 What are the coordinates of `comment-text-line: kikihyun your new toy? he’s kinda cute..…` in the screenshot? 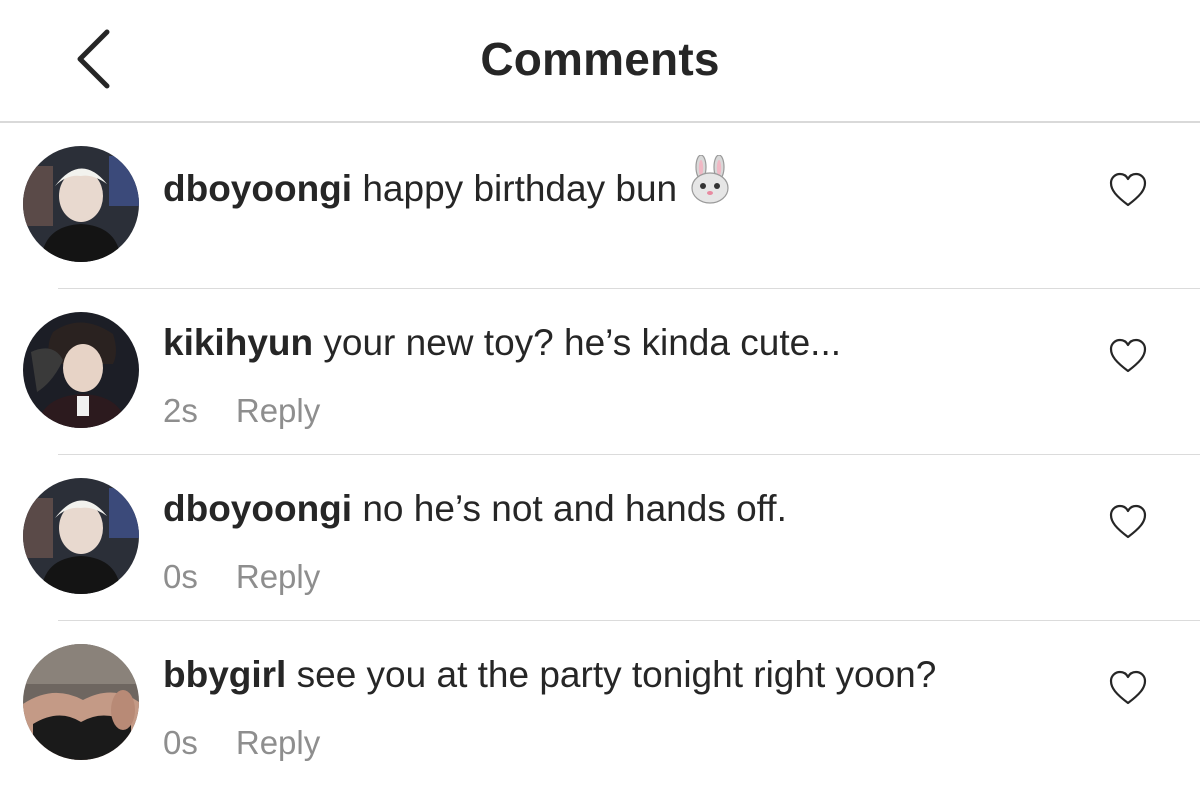 It's located at (502, 343).